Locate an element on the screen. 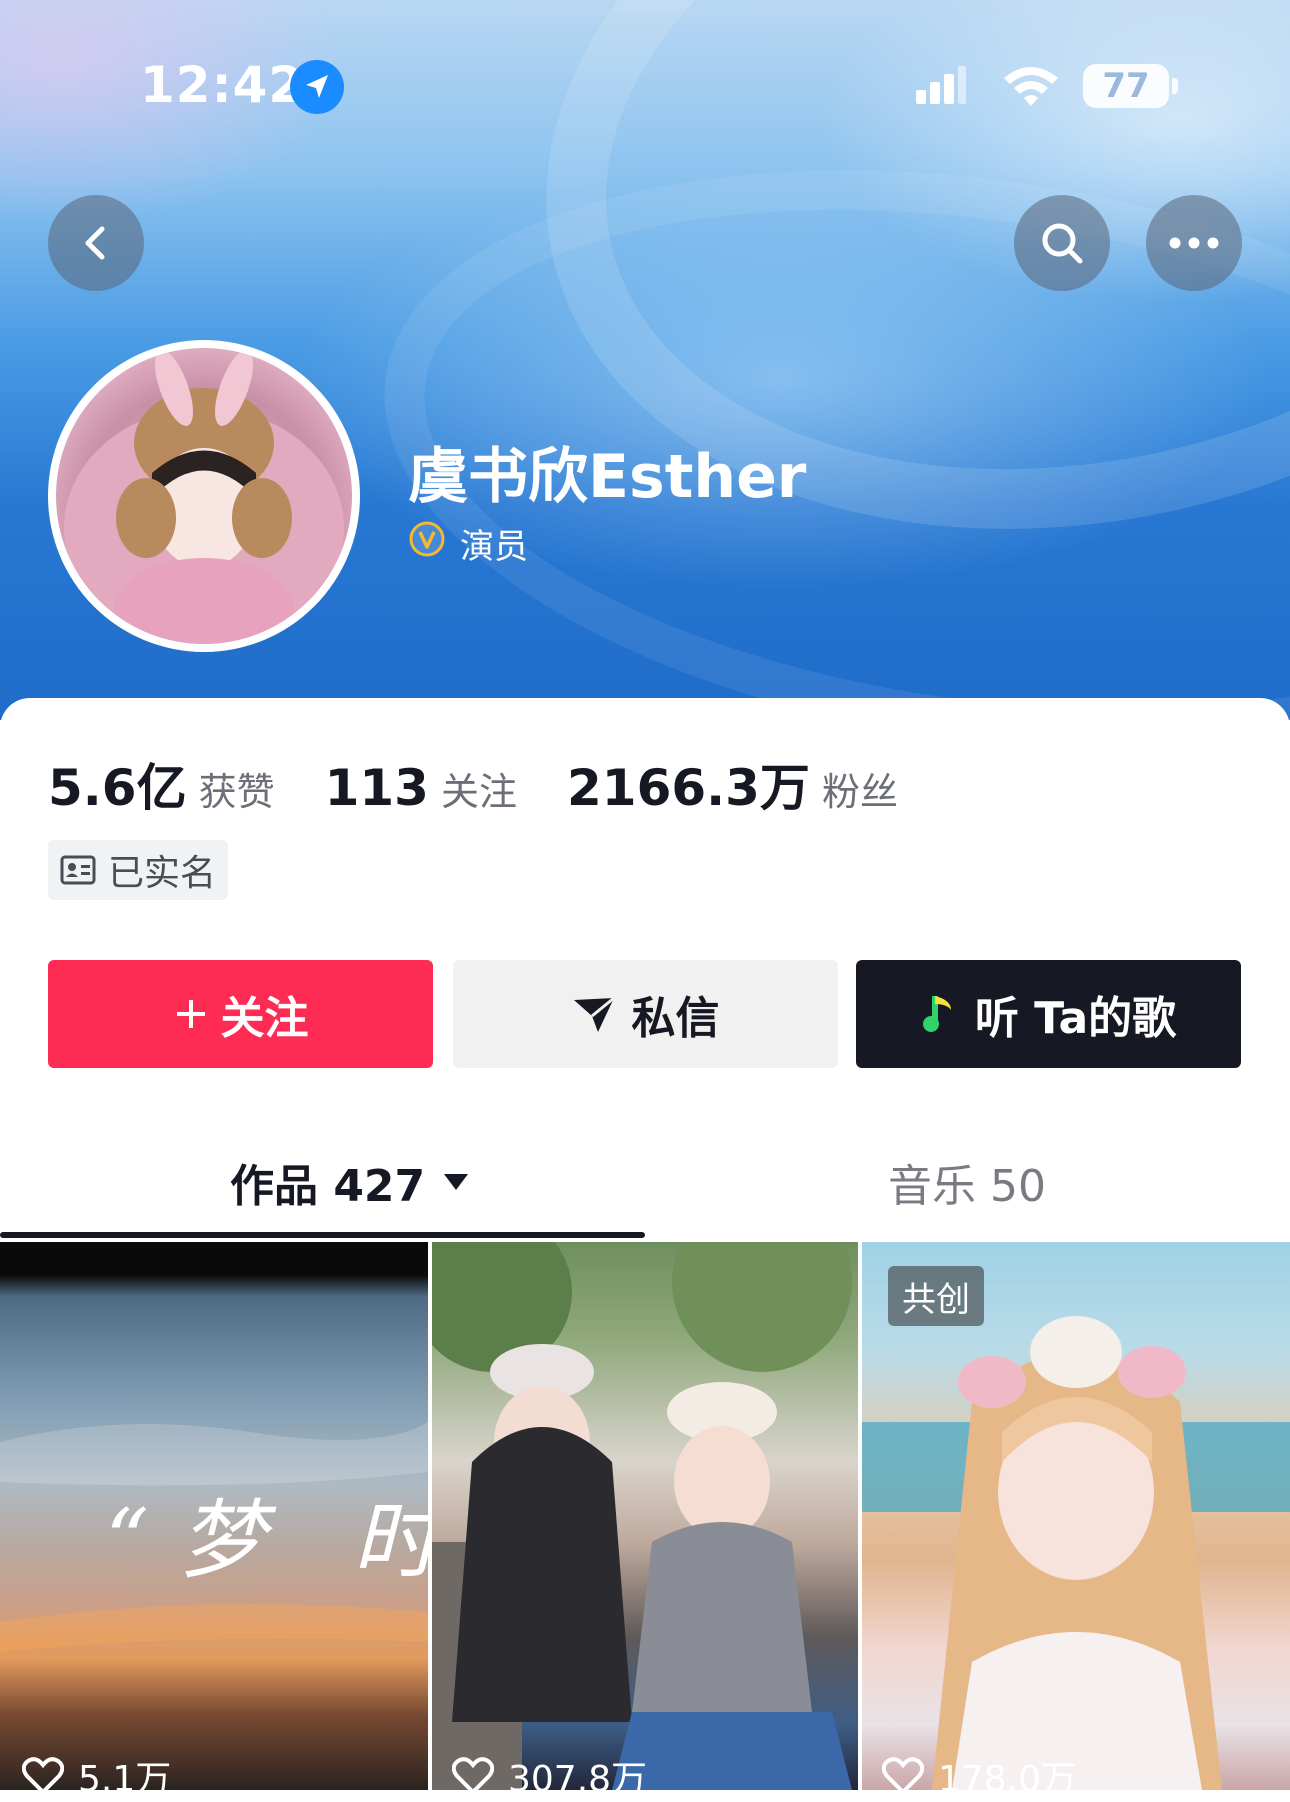  avatar-image is located at coordinates (204, 496).